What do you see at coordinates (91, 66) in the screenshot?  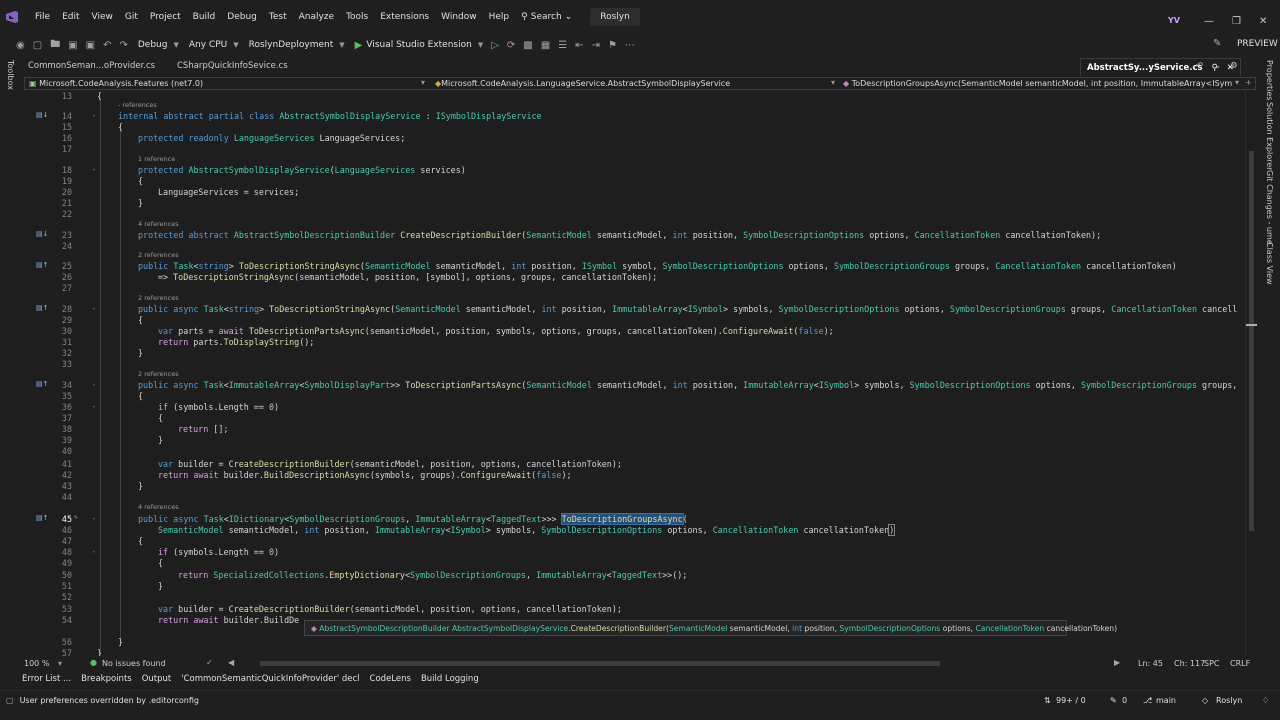 I see `tab-common-semantic-quickinfo-provider: CommonSeman...oProvider.cs` at bounding box center [91, 66].